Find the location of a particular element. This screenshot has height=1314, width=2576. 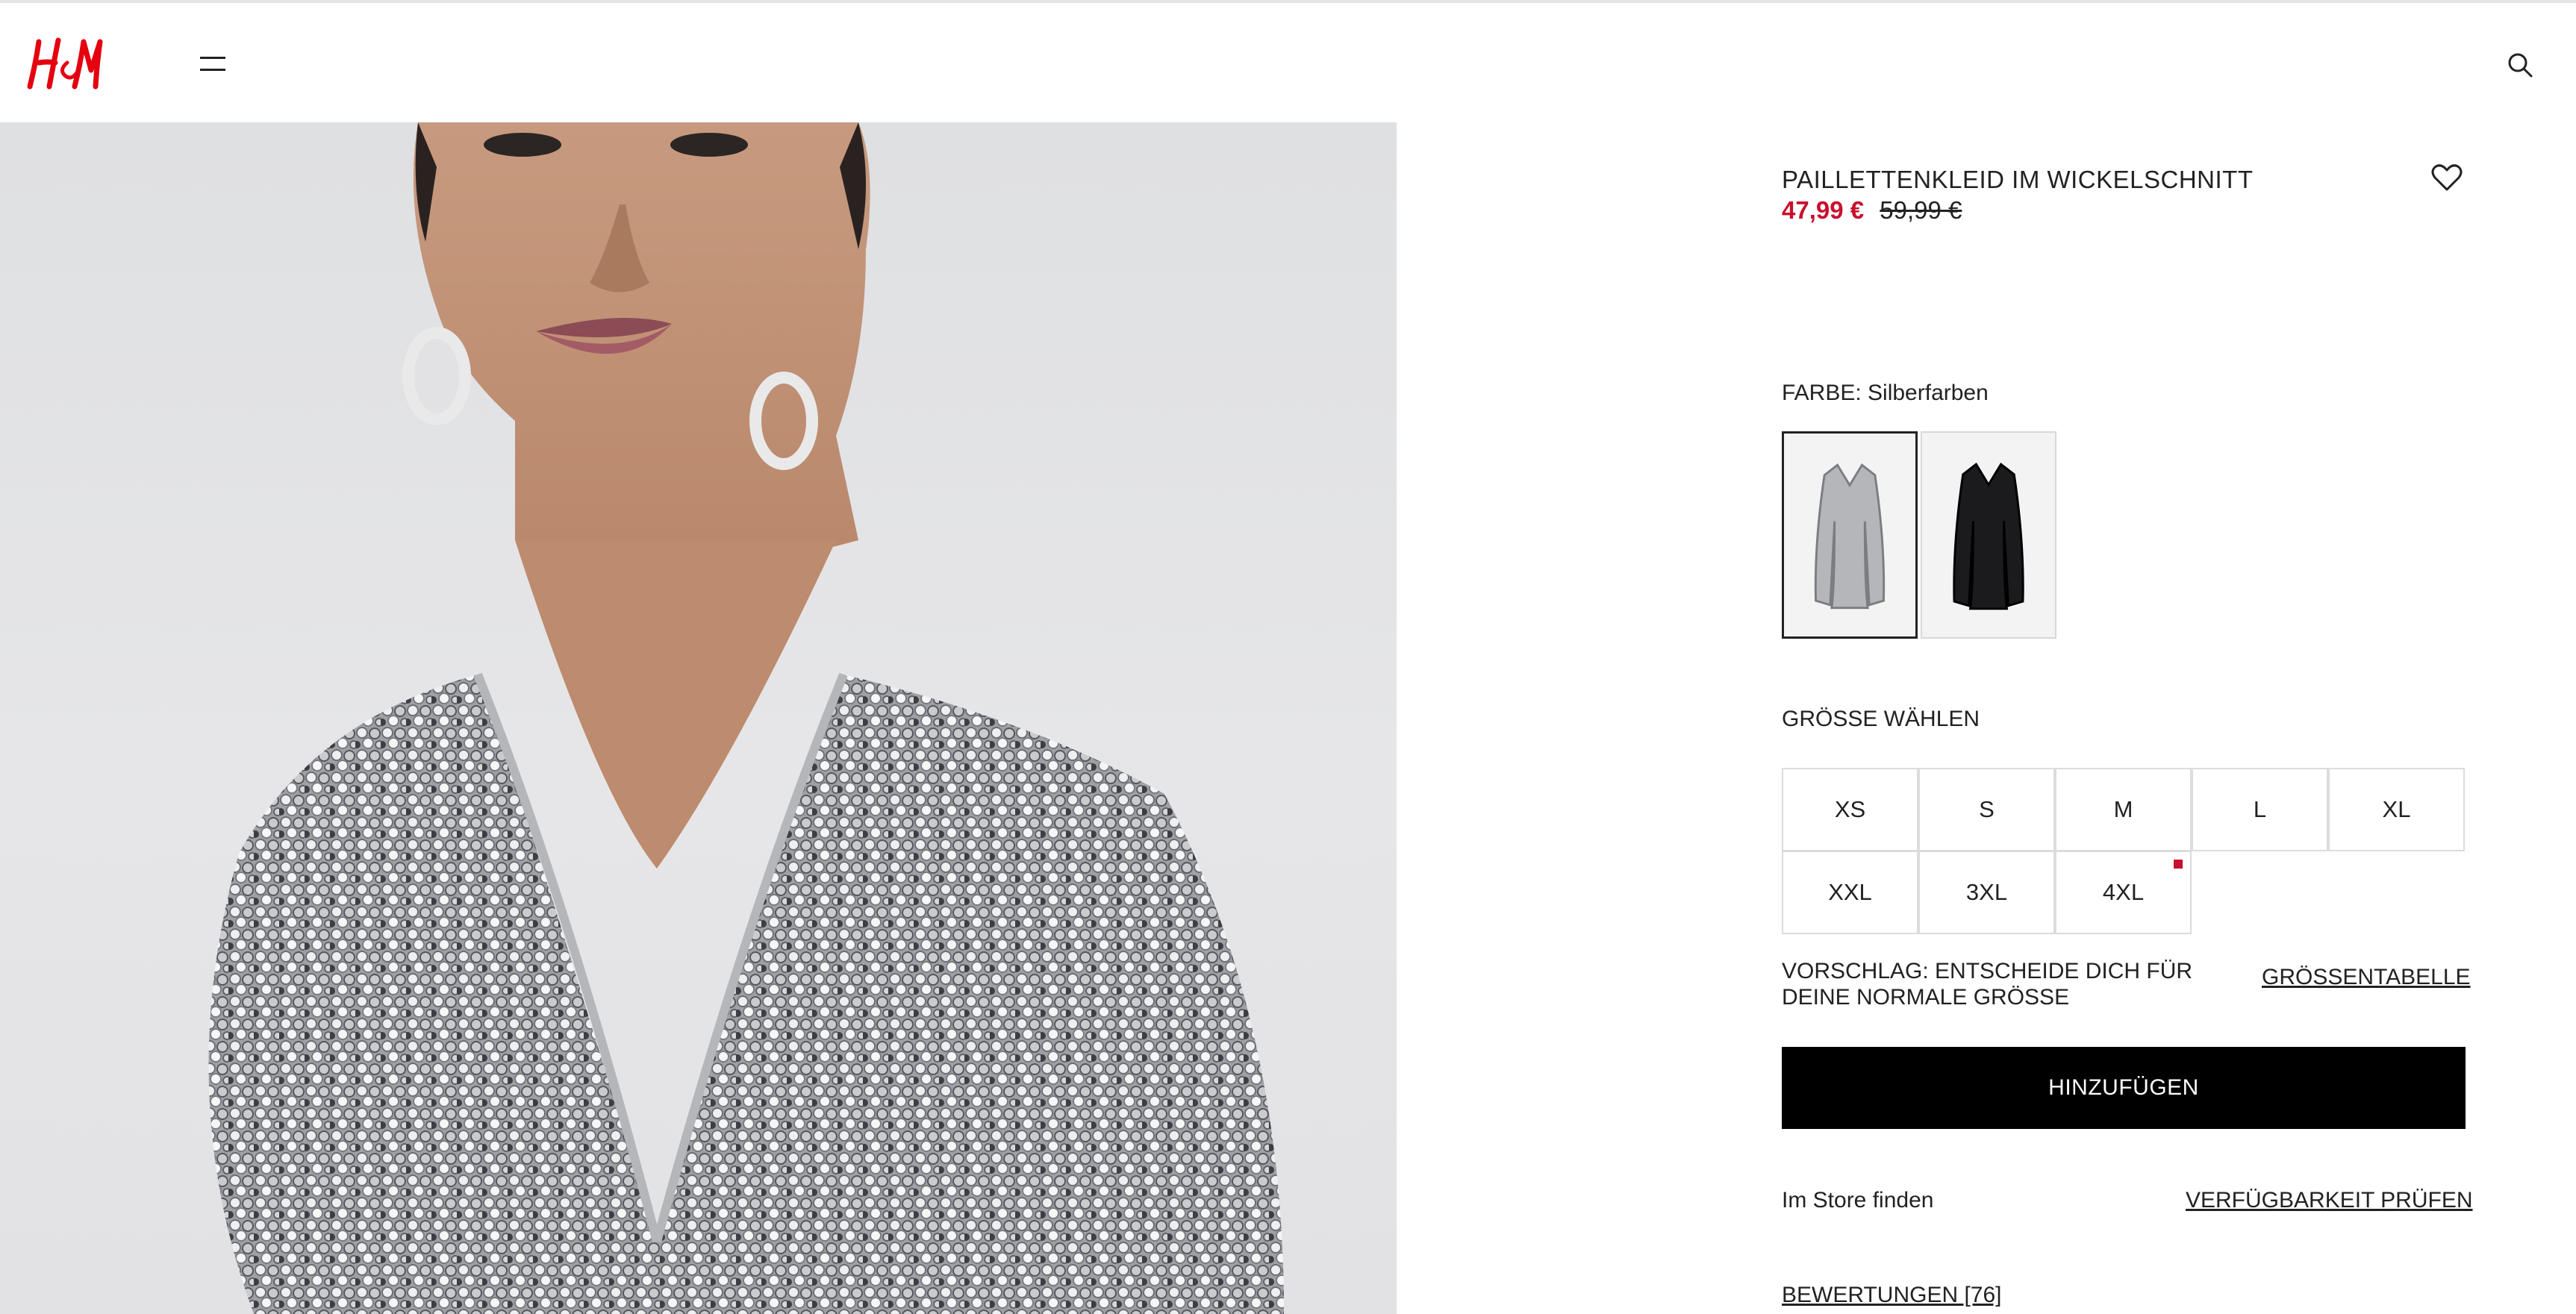

menu-line-bottom is located at coordinates (212, 70).